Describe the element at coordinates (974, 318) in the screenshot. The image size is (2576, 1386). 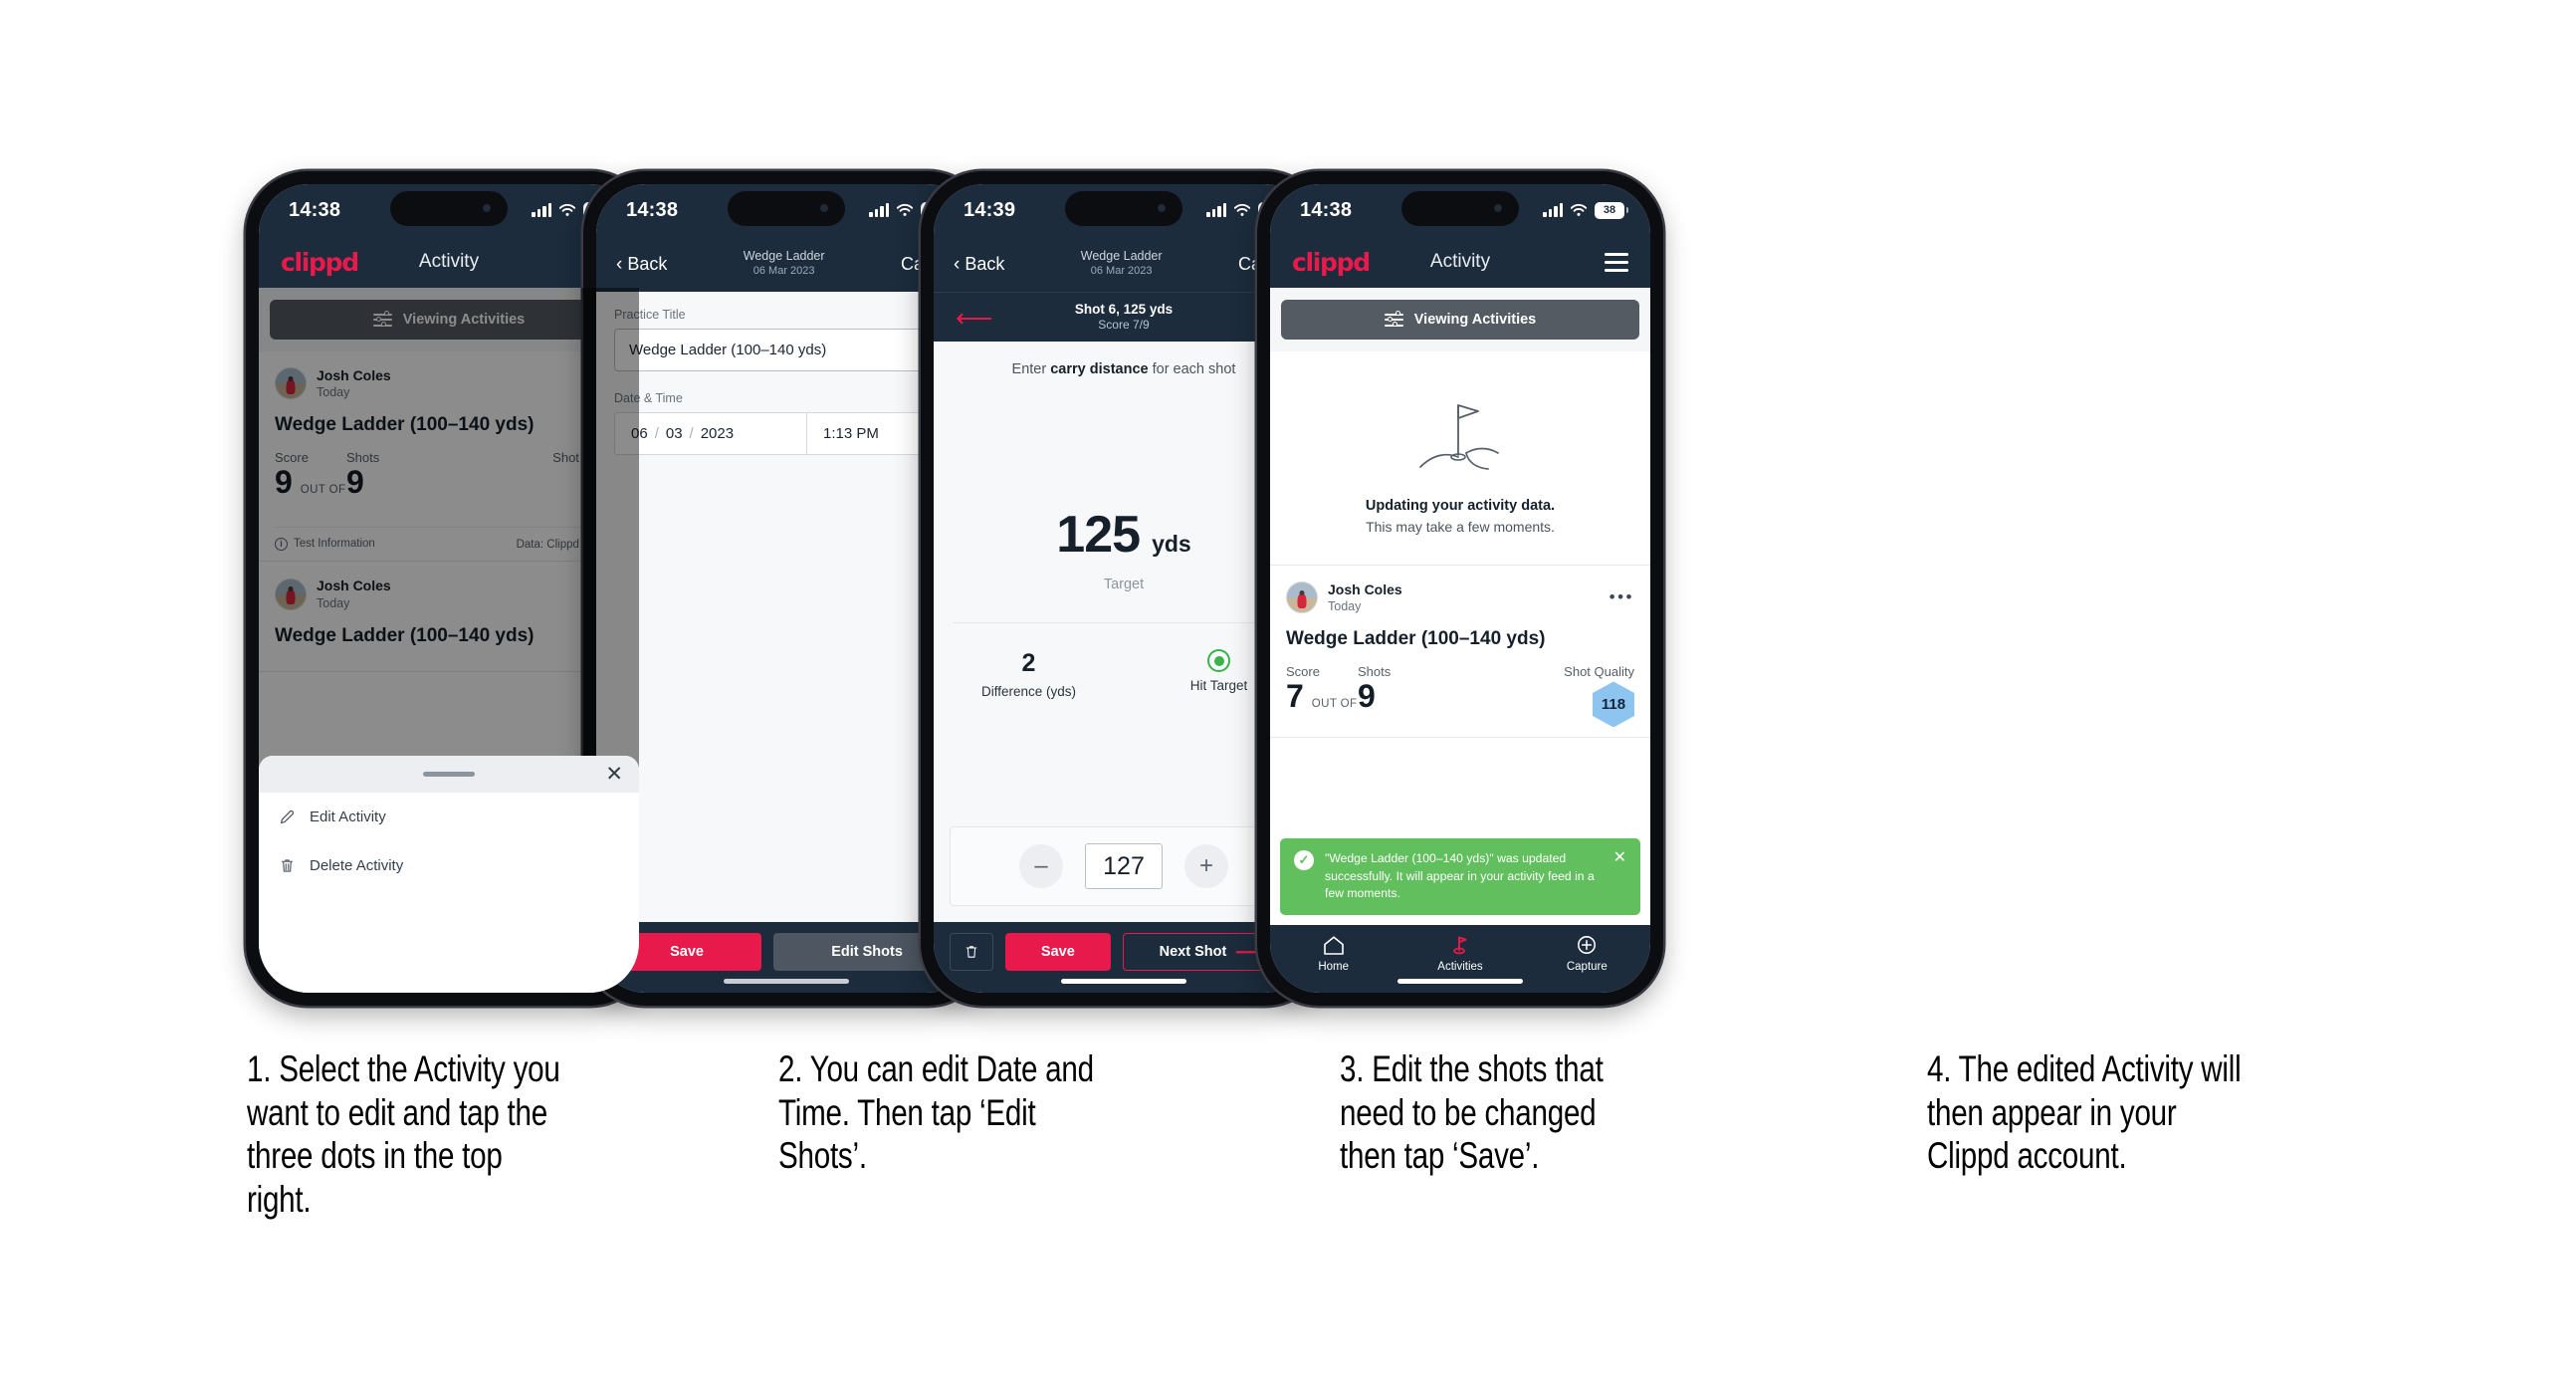
I see `arrow-left-icon: ⟵` at that location.